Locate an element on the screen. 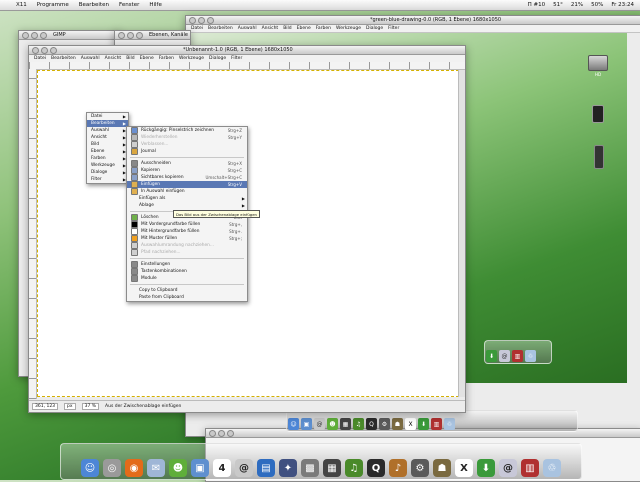  edit-menu-item-tastenkombinationen: Tastenkombinationen is located at coordinates (187, 271).